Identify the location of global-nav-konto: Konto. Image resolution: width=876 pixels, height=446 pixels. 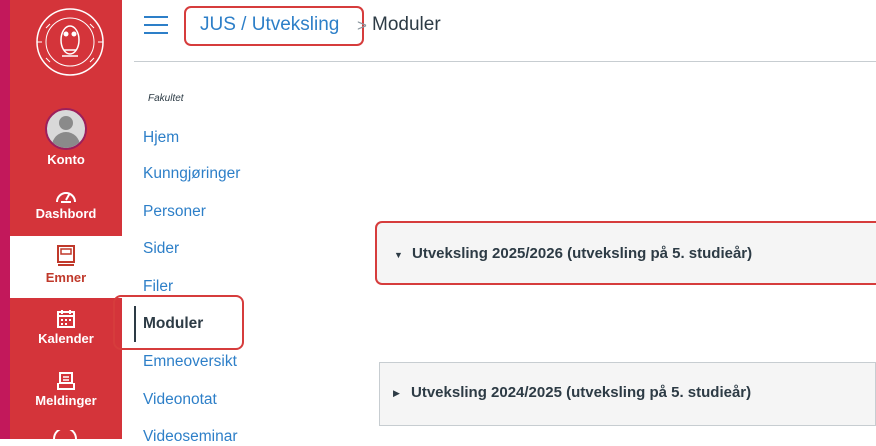
(66, 137).